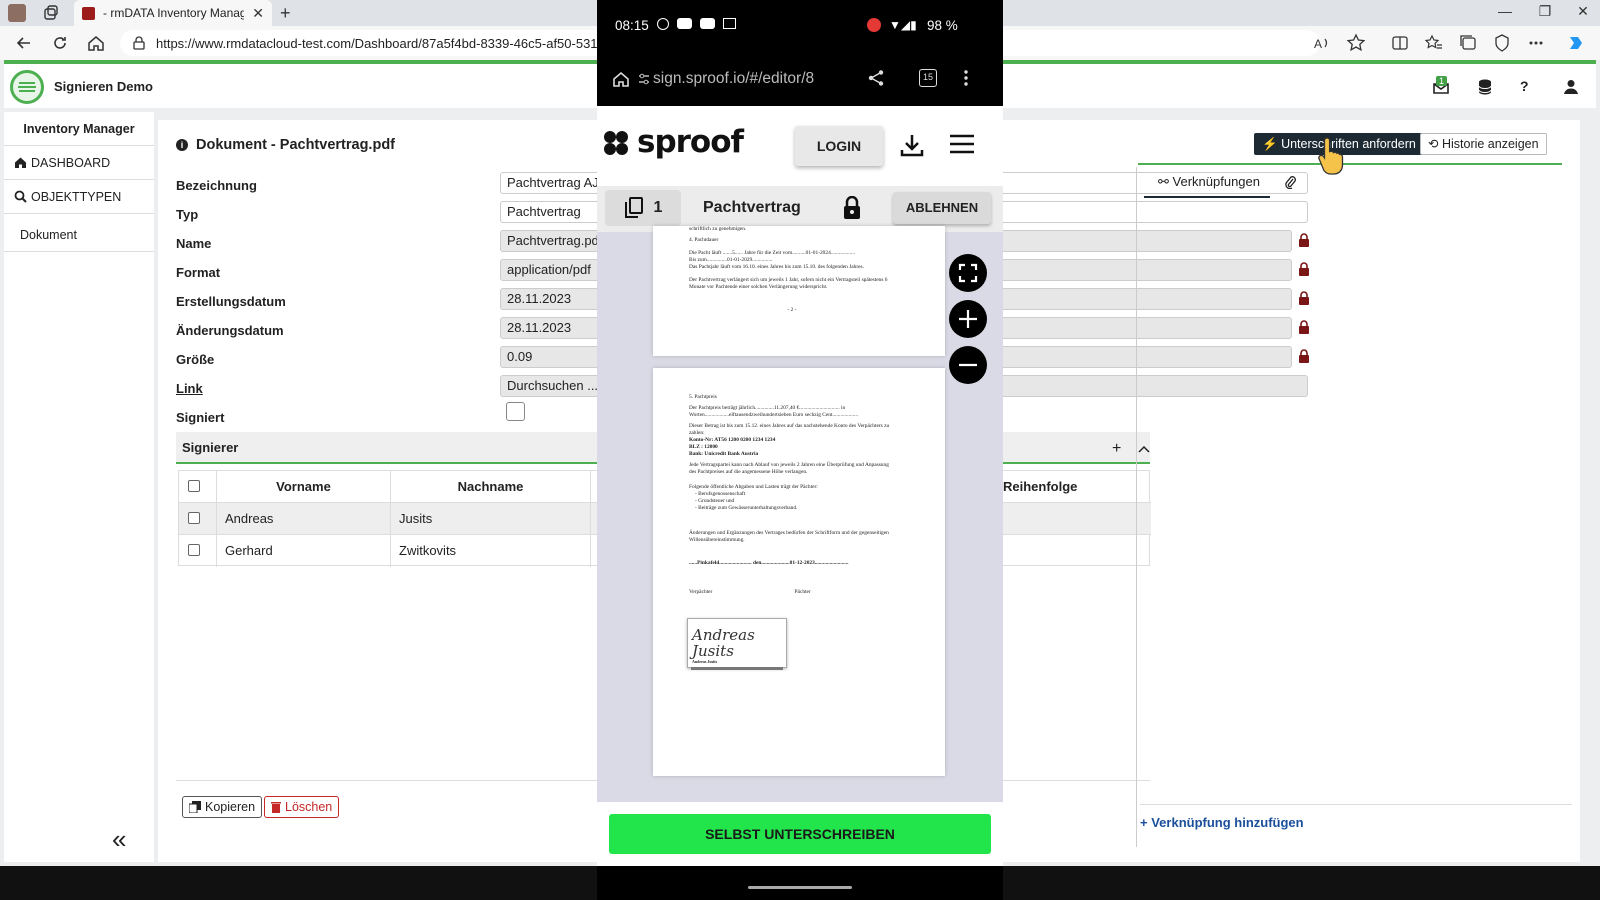  I want to click on profile-avatar, so click(17, 13).